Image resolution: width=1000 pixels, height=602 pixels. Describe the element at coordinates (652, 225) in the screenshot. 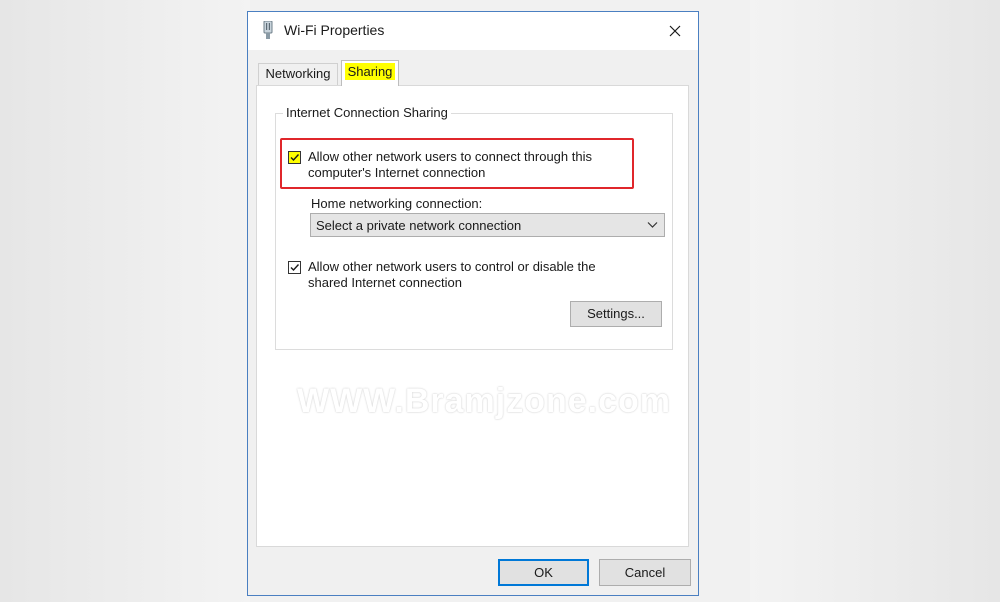

I see `chevron-down-icon` at that location.